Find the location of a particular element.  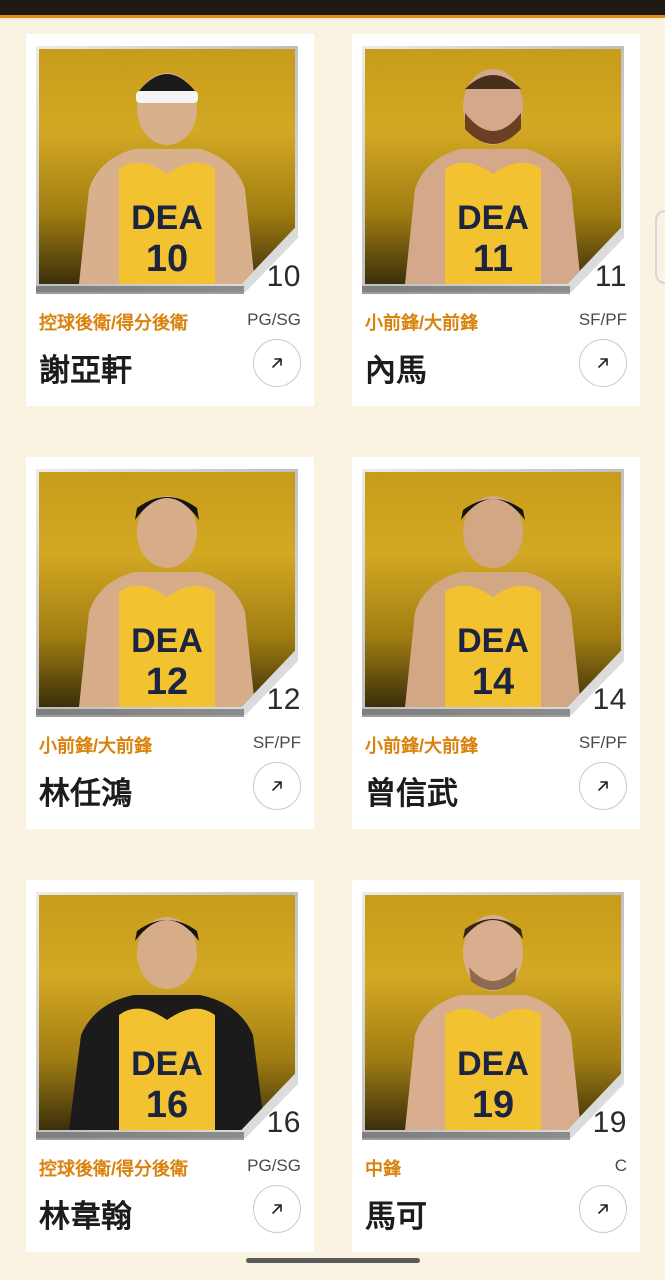

player-photo: DEA 12 is located at coordinates (167, 589).